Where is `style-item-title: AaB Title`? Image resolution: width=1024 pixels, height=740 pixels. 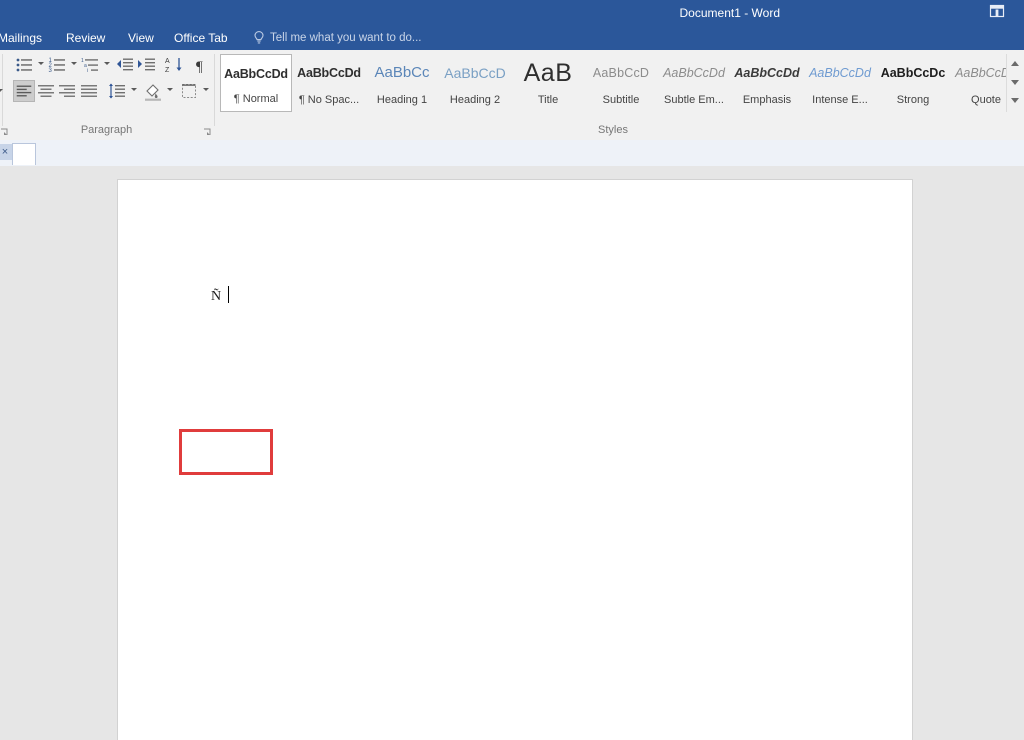
style-item-title: AaB Title is located at coordinates (548, 83).